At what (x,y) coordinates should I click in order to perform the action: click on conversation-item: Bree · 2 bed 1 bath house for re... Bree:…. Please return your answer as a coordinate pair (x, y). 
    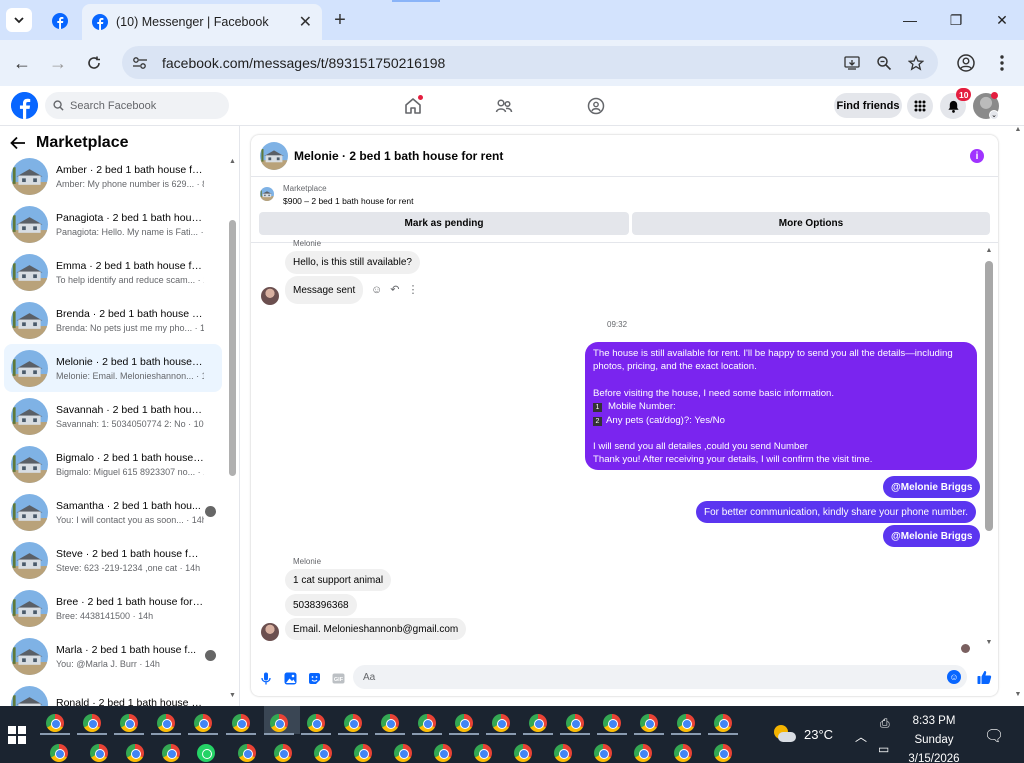
    Looking at the image, I should click on (113, 608).